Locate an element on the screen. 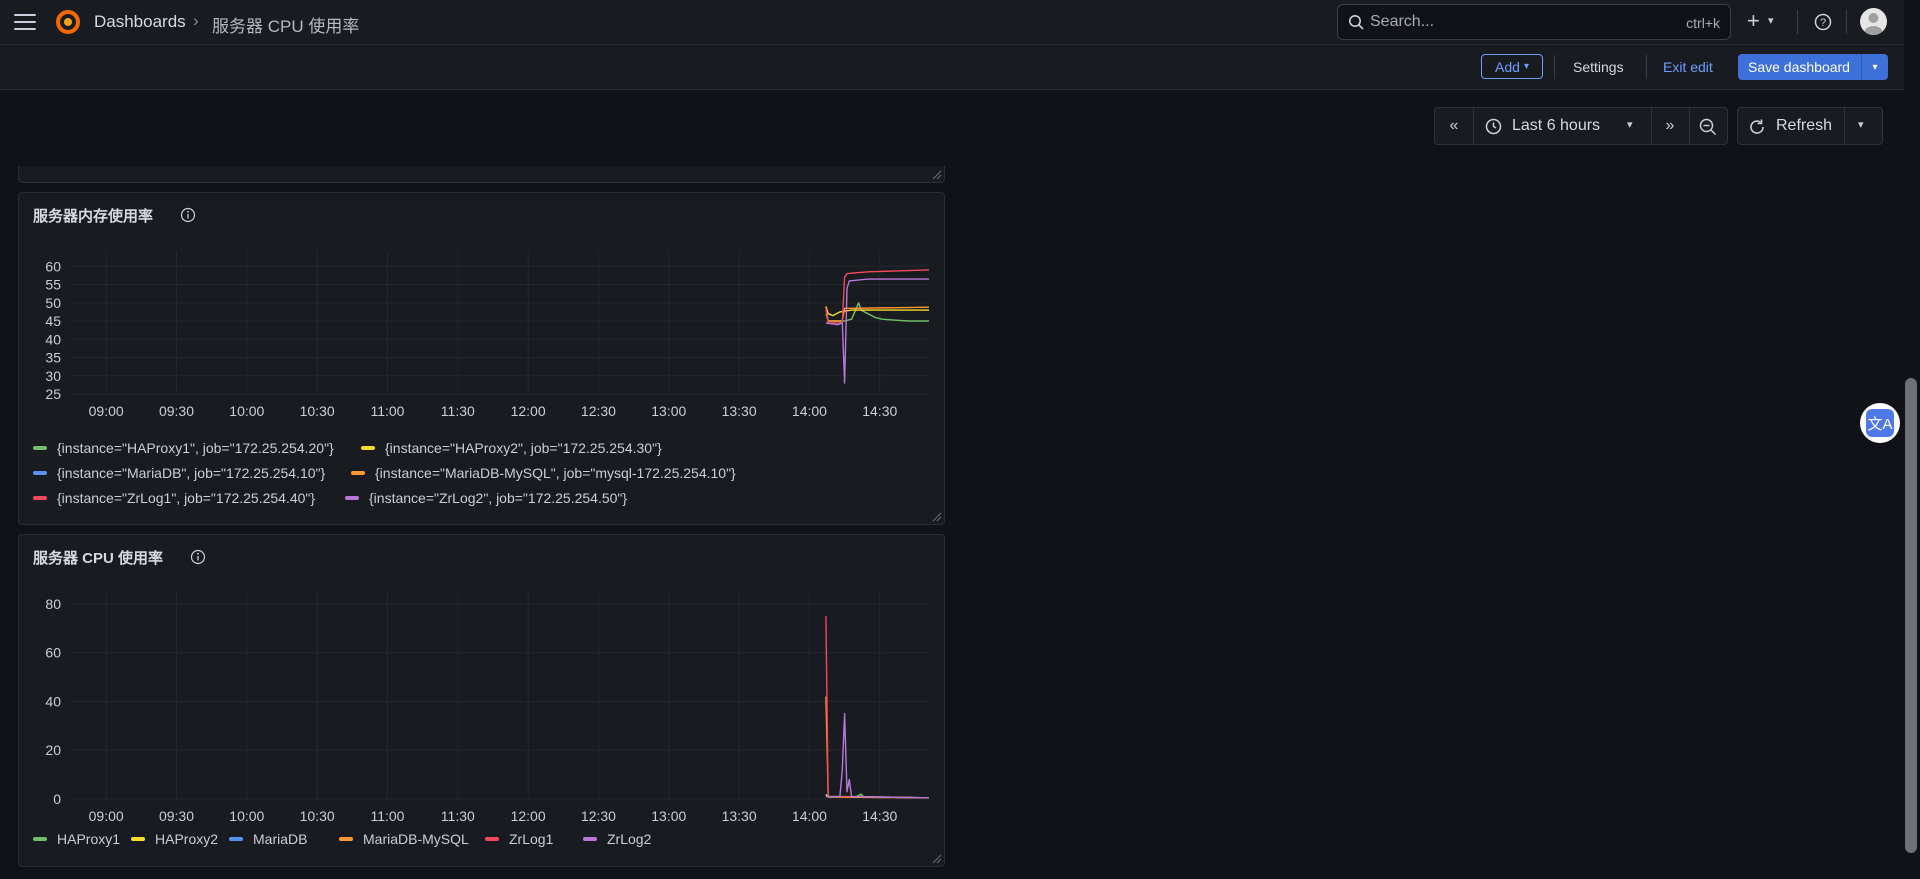  help-icon: ? is located at coordinates (1823, 22).